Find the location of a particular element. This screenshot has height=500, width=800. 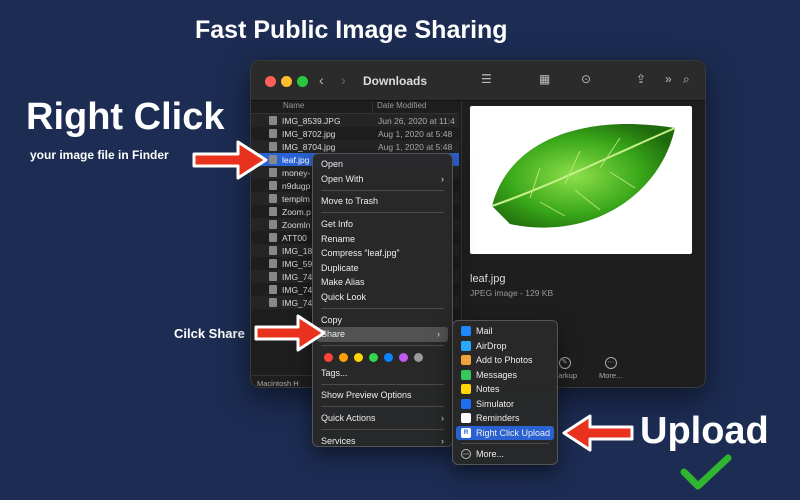

airdrop-icon is located at coordinates (466, 345).